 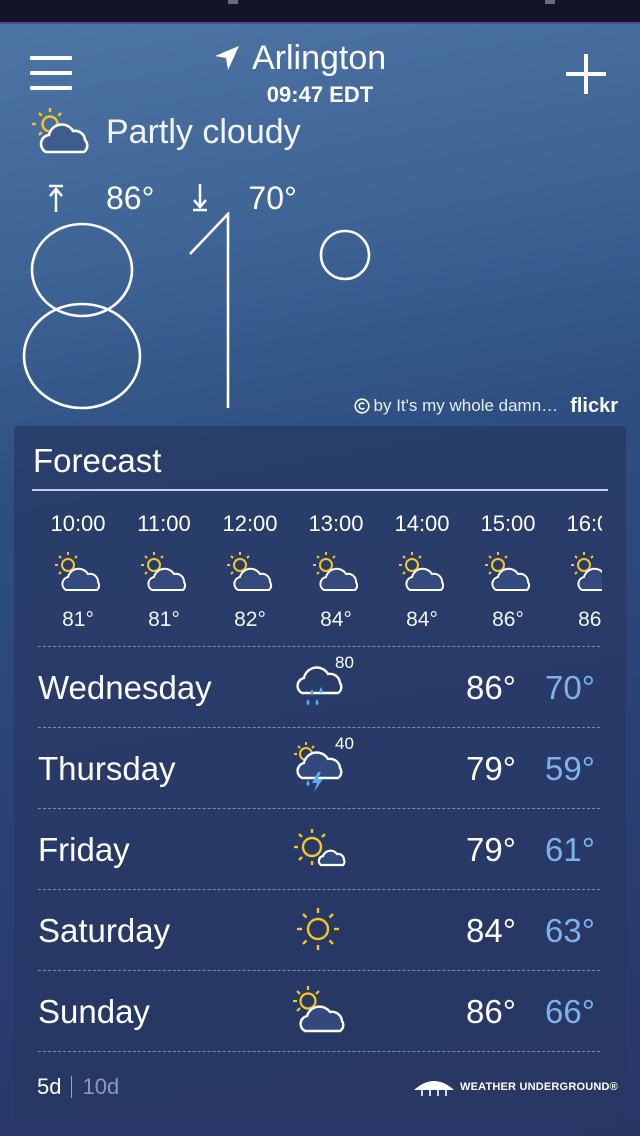 I want to click on daily-row-saturday: Saturday 84° 63°, so click(x=319, y=929).